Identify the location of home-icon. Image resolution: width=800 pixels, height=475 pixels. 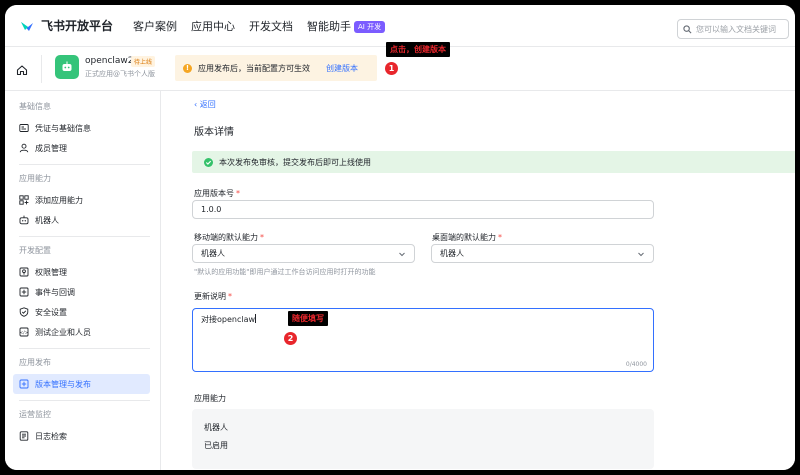
(22, 70).